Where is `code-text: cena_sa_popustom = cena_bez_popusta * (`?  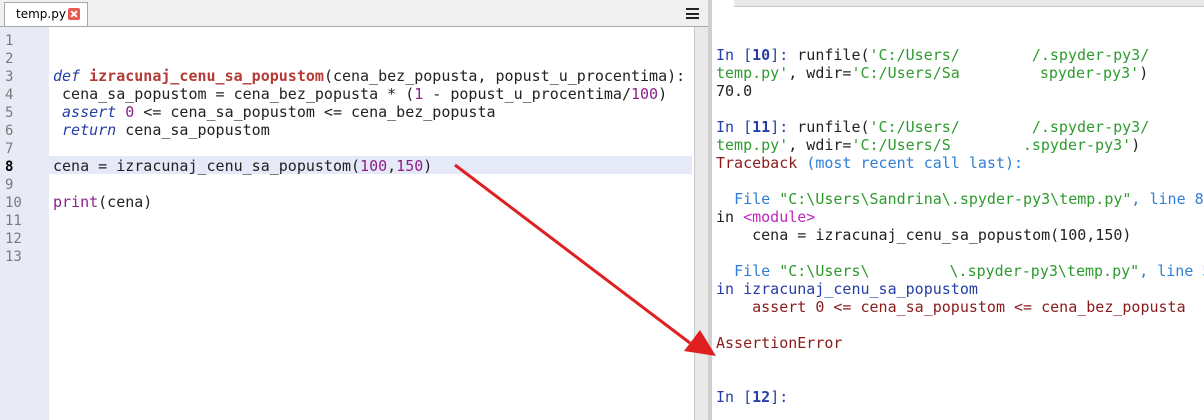 code-text: cena_sa_popustom = cena_bez_popusta * ( is located at coordinates (238, 94).